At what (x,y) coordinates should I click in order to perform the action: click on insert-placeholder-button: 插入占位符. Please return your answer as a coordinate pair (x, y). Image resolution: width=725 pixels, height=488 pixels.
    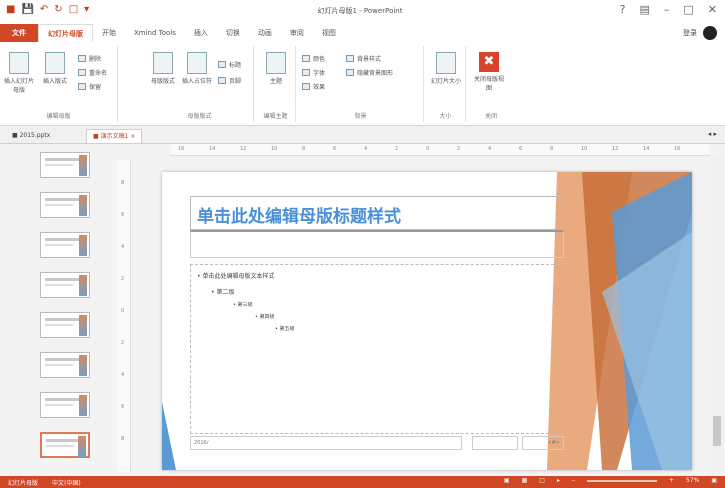
    Looking at the image, I should click on (197, 68).